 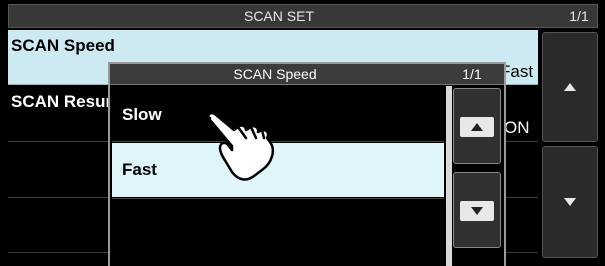 I want to click on dialog-up-button-face, so click(x=477, y=127).